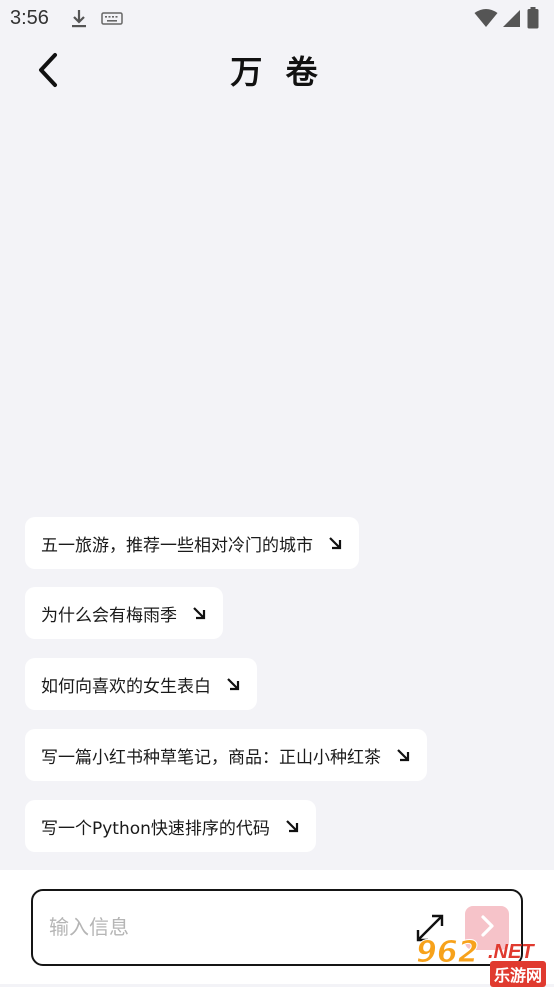 This screenshot has height=987, width=554. What do you see at coordinates (155, 828) in the screenshot?
I see `suggestion-label: 写一个Python快速排序的代码` at bounding box center [155, 828].